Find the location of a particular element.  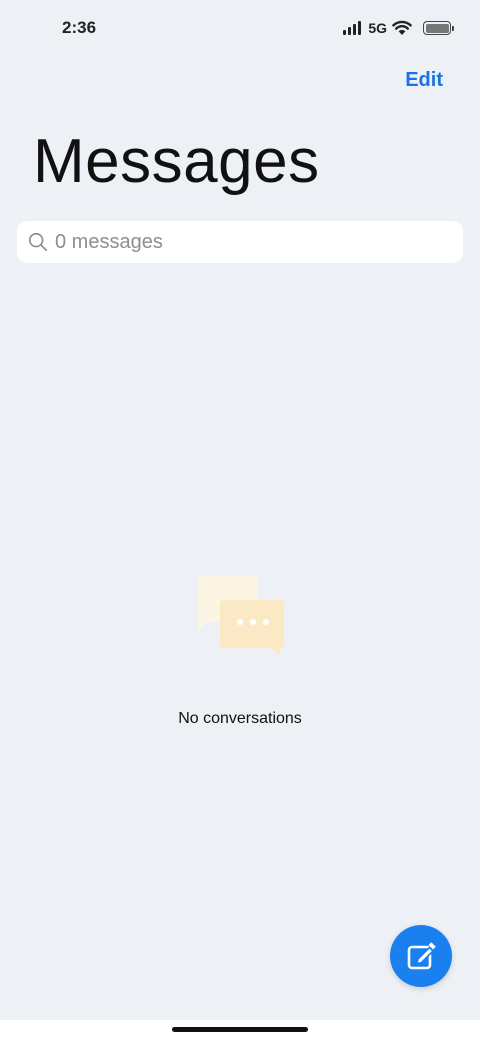

status-indicators: 5G is located at coordinates (398, 28).